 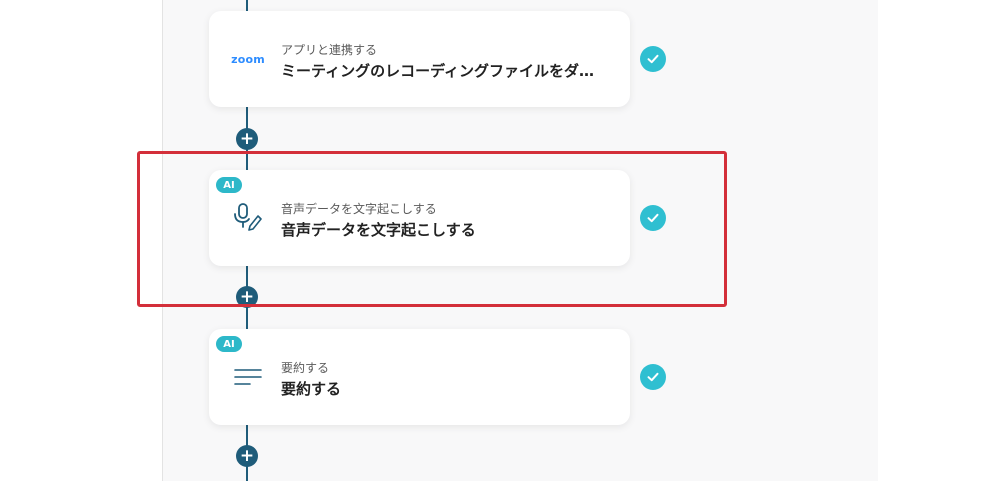 I want to click on zoom-logo-text: zoom, so click(x=248, y=59).